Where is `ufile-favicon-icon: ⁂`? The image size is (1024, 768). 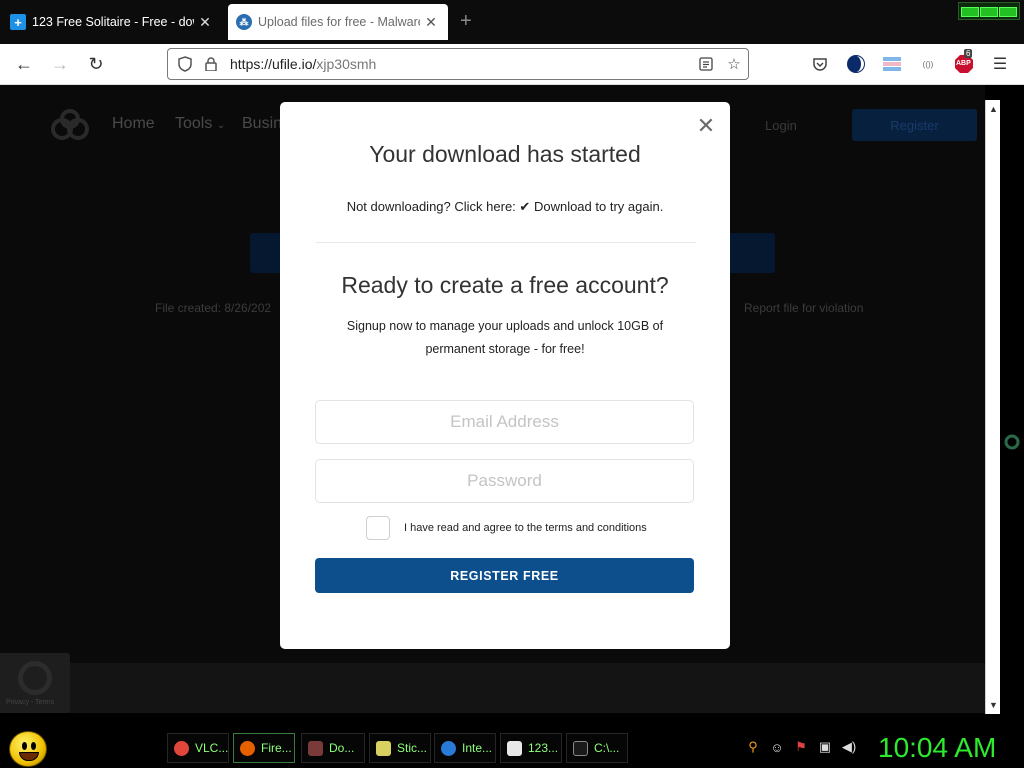 ufile-favicon-icon: ⁂ is located at coordinates (244, 22).